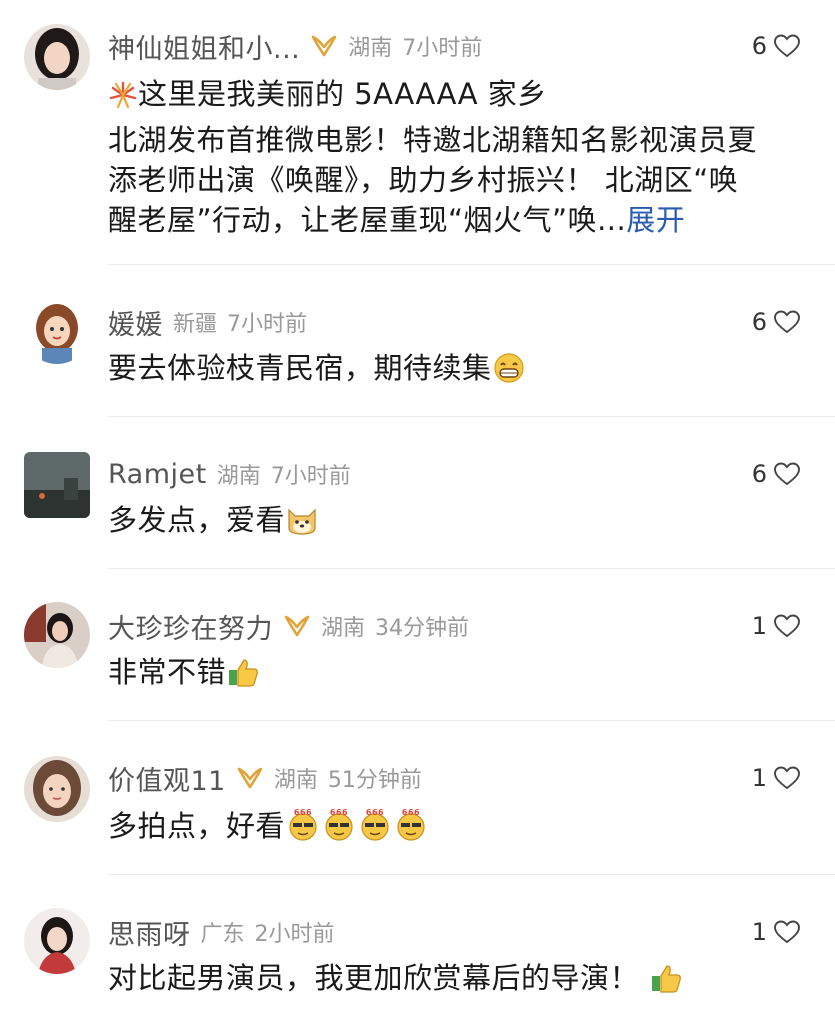 This screenshot has height=1022, width=835. I want to click on timestamp: 34分钟前, so click(422, 628).